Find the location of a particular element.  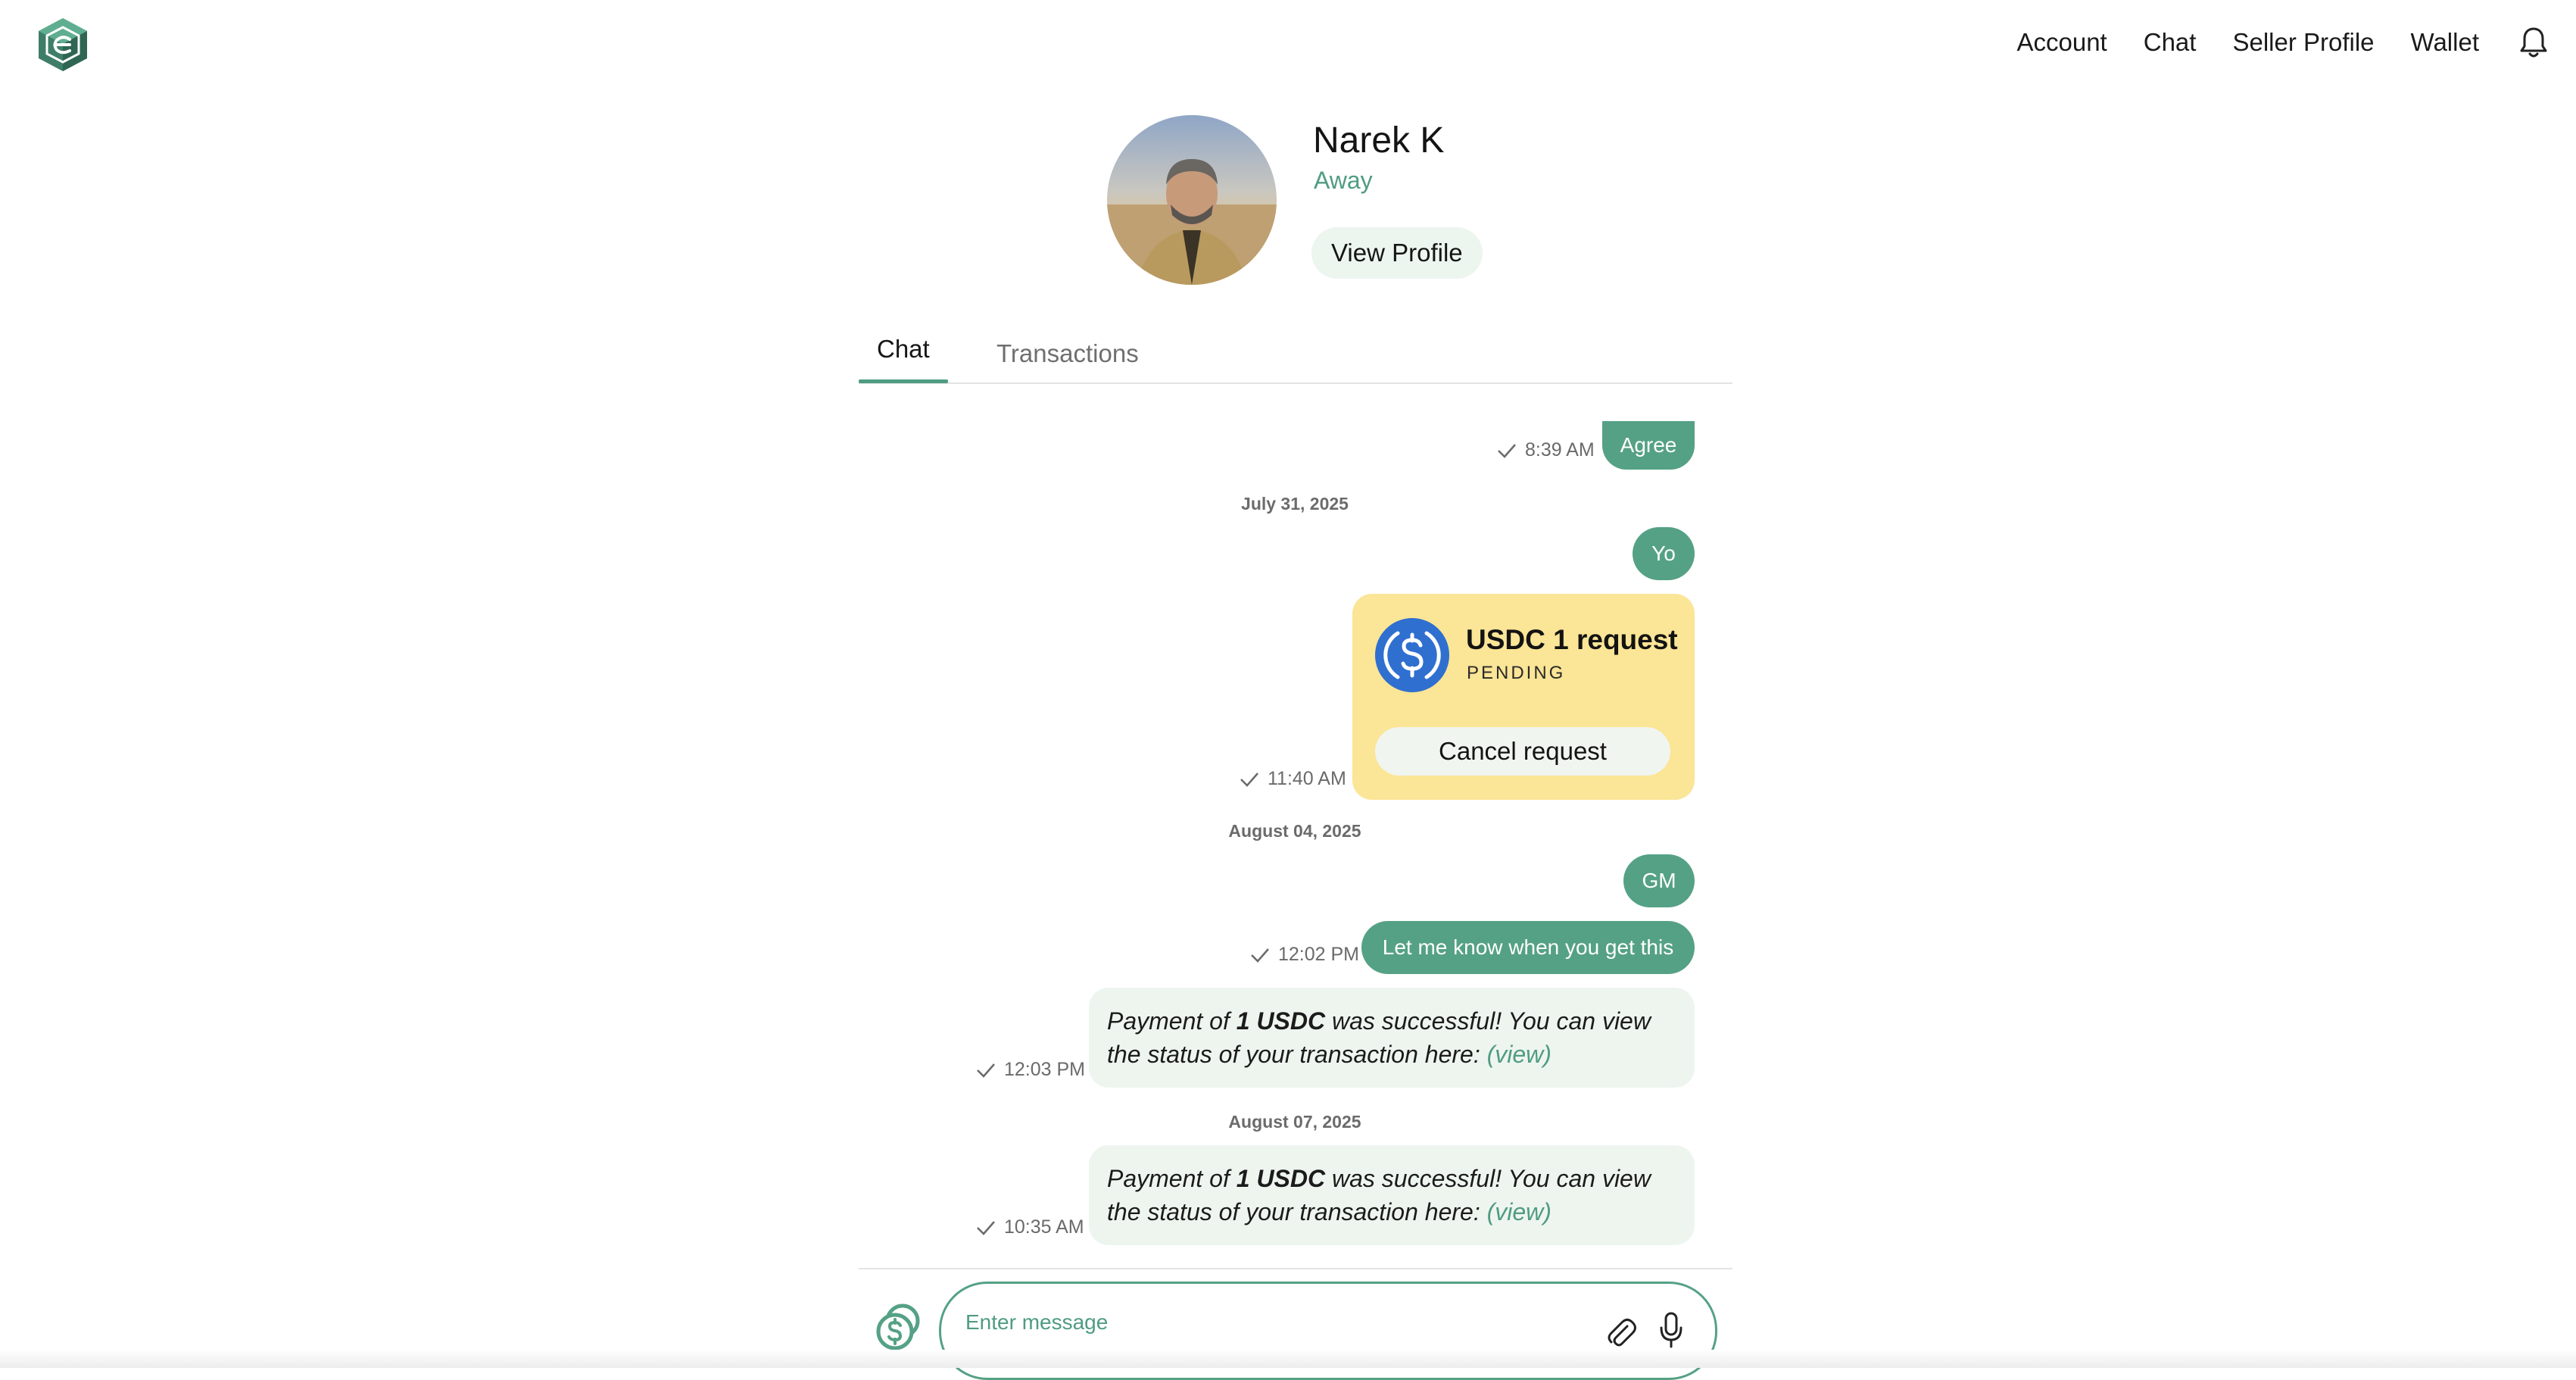

avatar-photo is located at coordinates (1192, 200).